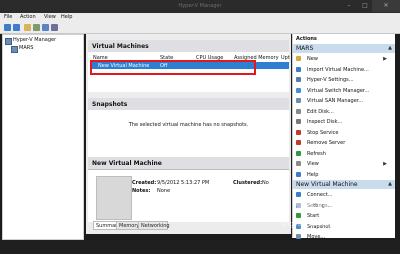 This screenshot has width=400, height=254. What do you see at coordinates (306, 39) in the screenshot?
I see `actions-title: Actions` at bounding box center [306, 39].